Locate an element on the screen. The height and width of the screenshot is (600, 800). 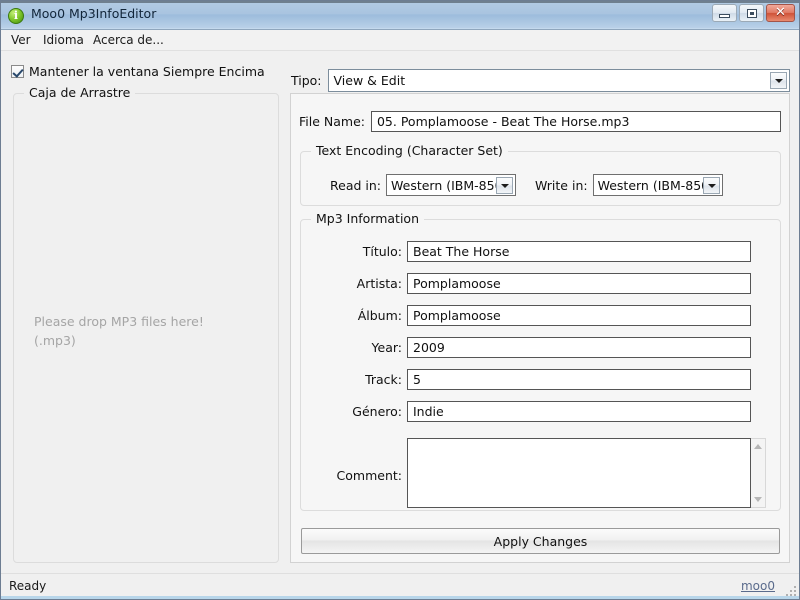
field-row-genero: Género: Indie is located at coordinates (540, 411).